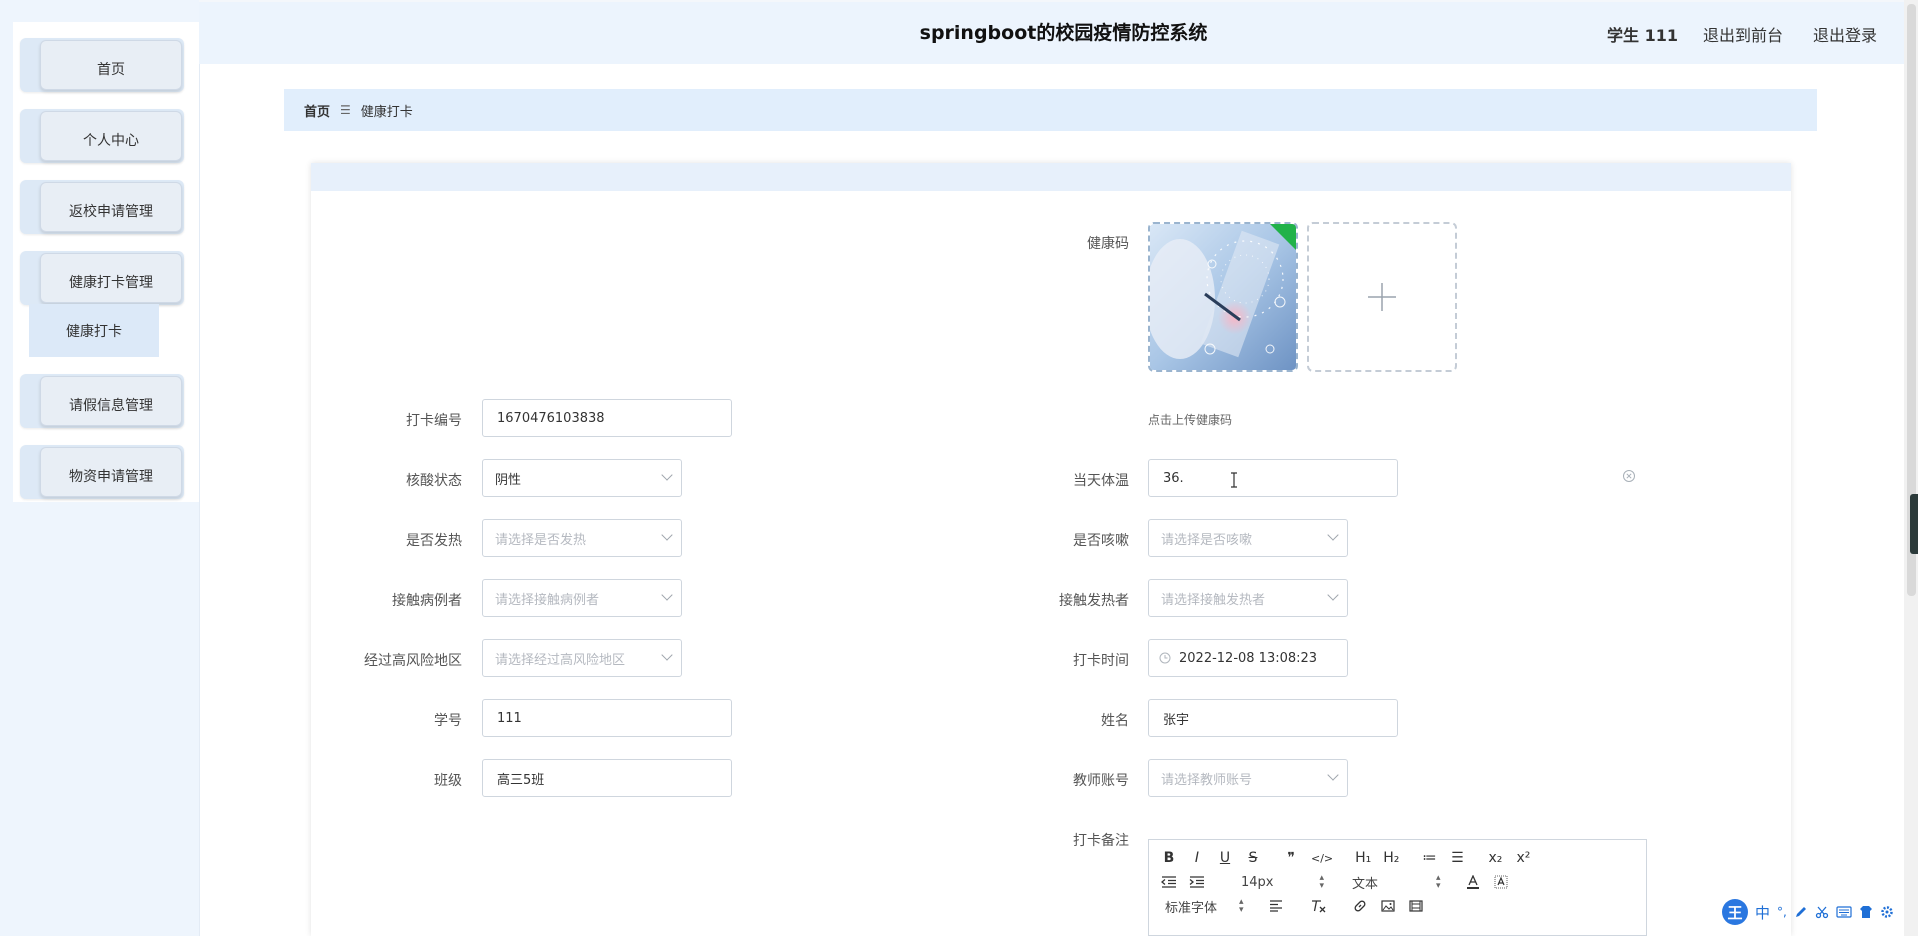 The image size is (1918, 936). Describe the element at coordinates (508, 480) in the screenshot. I see `nucleic-status-value: 阴性` at that location.